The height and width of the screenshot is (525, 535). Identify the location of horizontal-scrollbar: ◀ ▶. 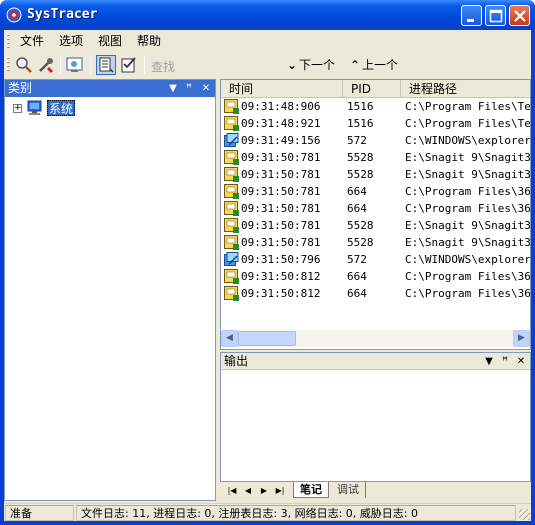
(375, 338).